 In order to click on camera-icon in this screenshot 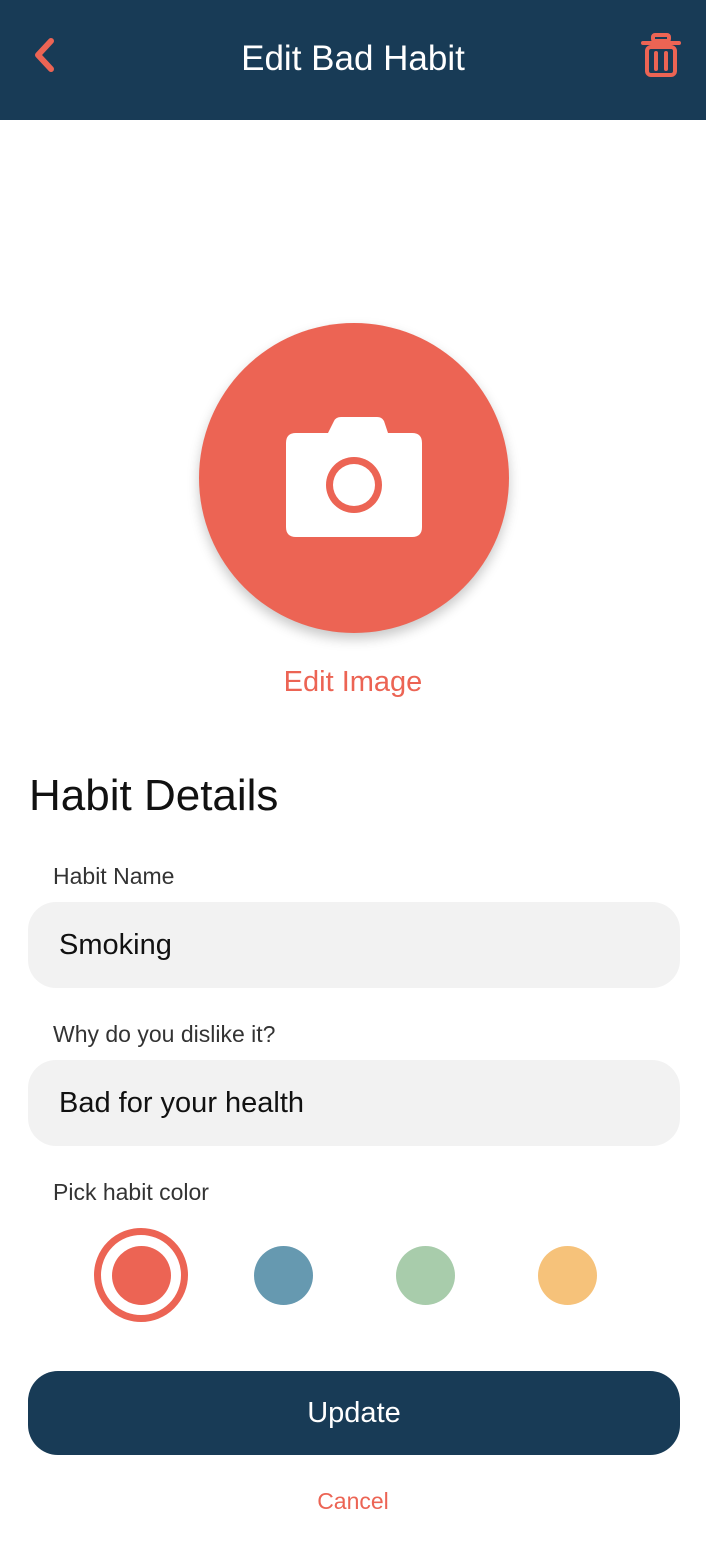, I will do `click(354, 477)`.